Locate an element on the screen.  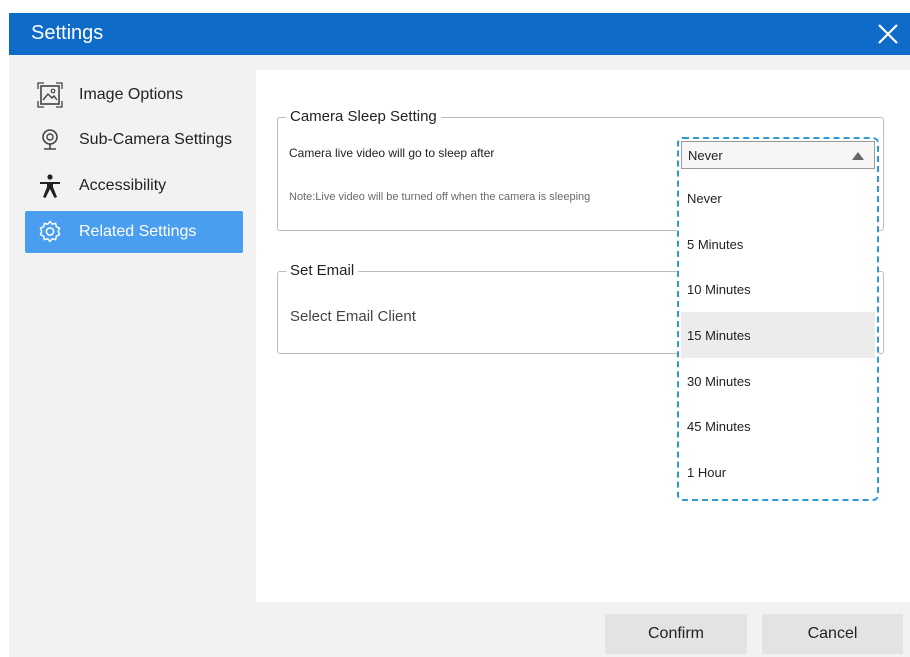
email-client-label: Select Email Client is located at coordinates (353, 316).